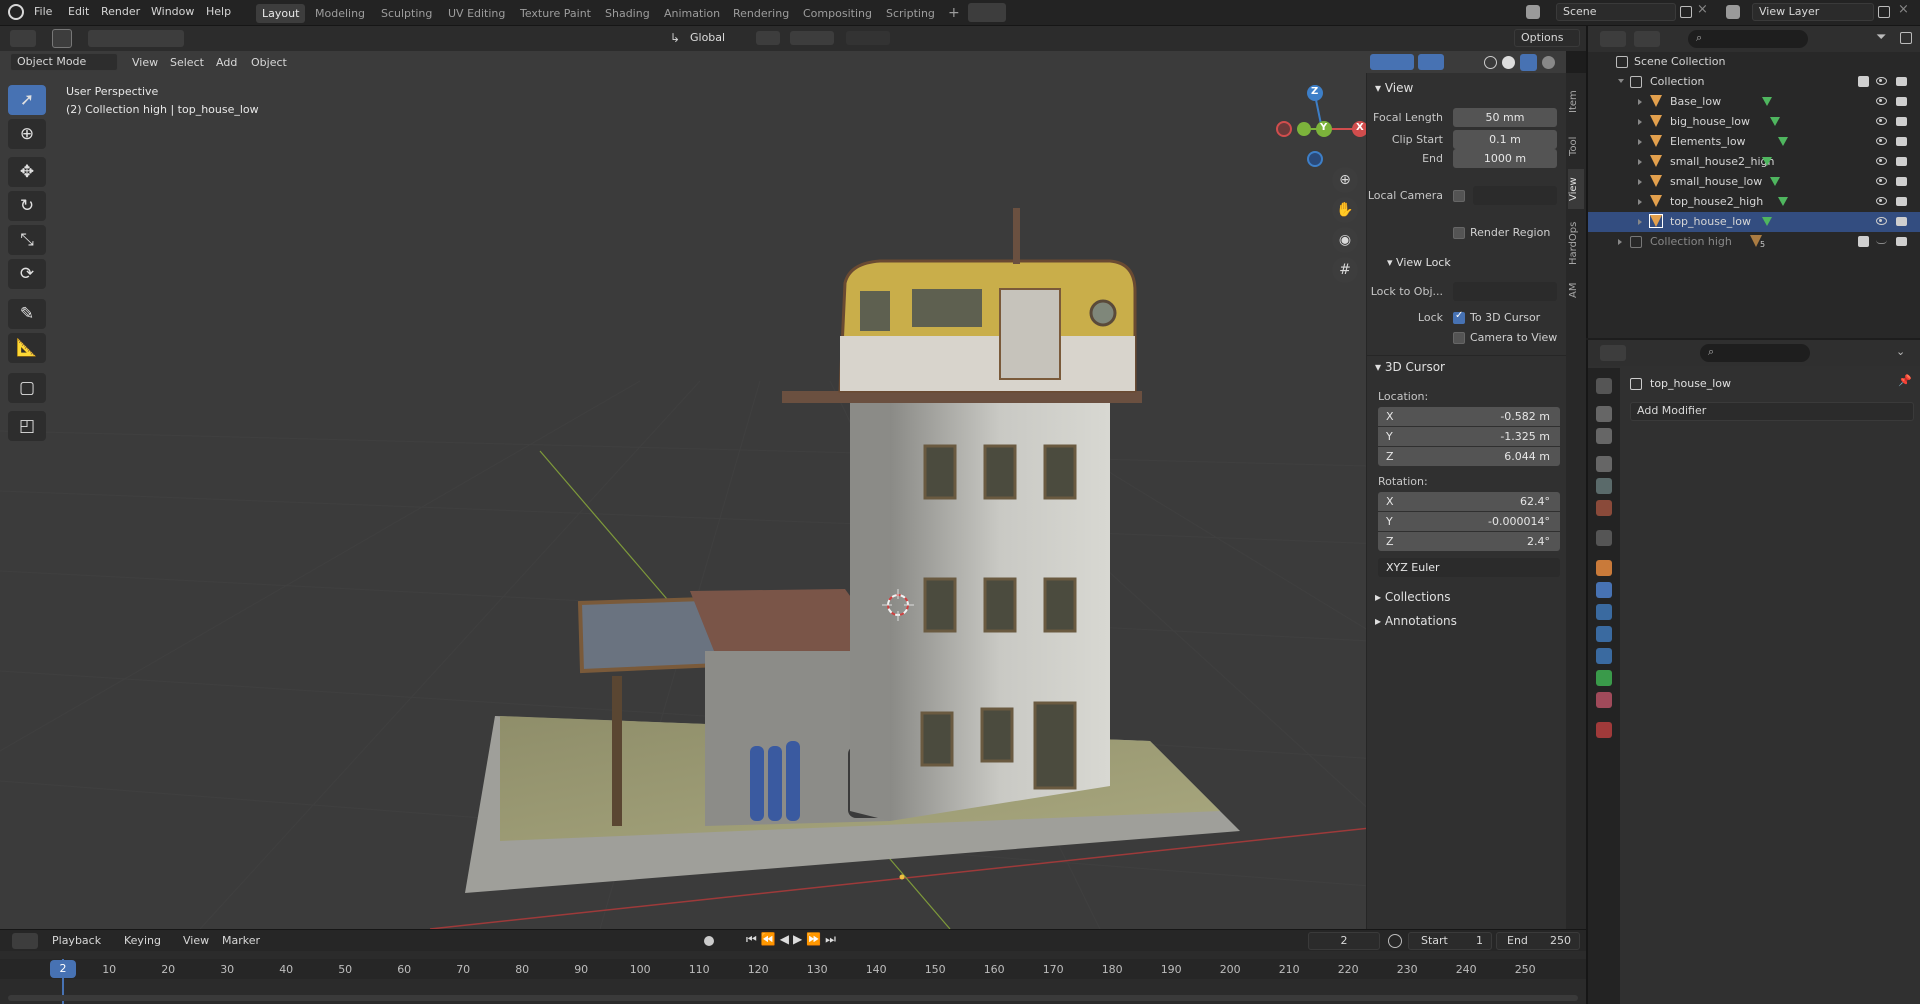  Describe the element at coordinates (1754, 182) in the screenshot. I see `outliner-row-object: small_house_low` at that location.